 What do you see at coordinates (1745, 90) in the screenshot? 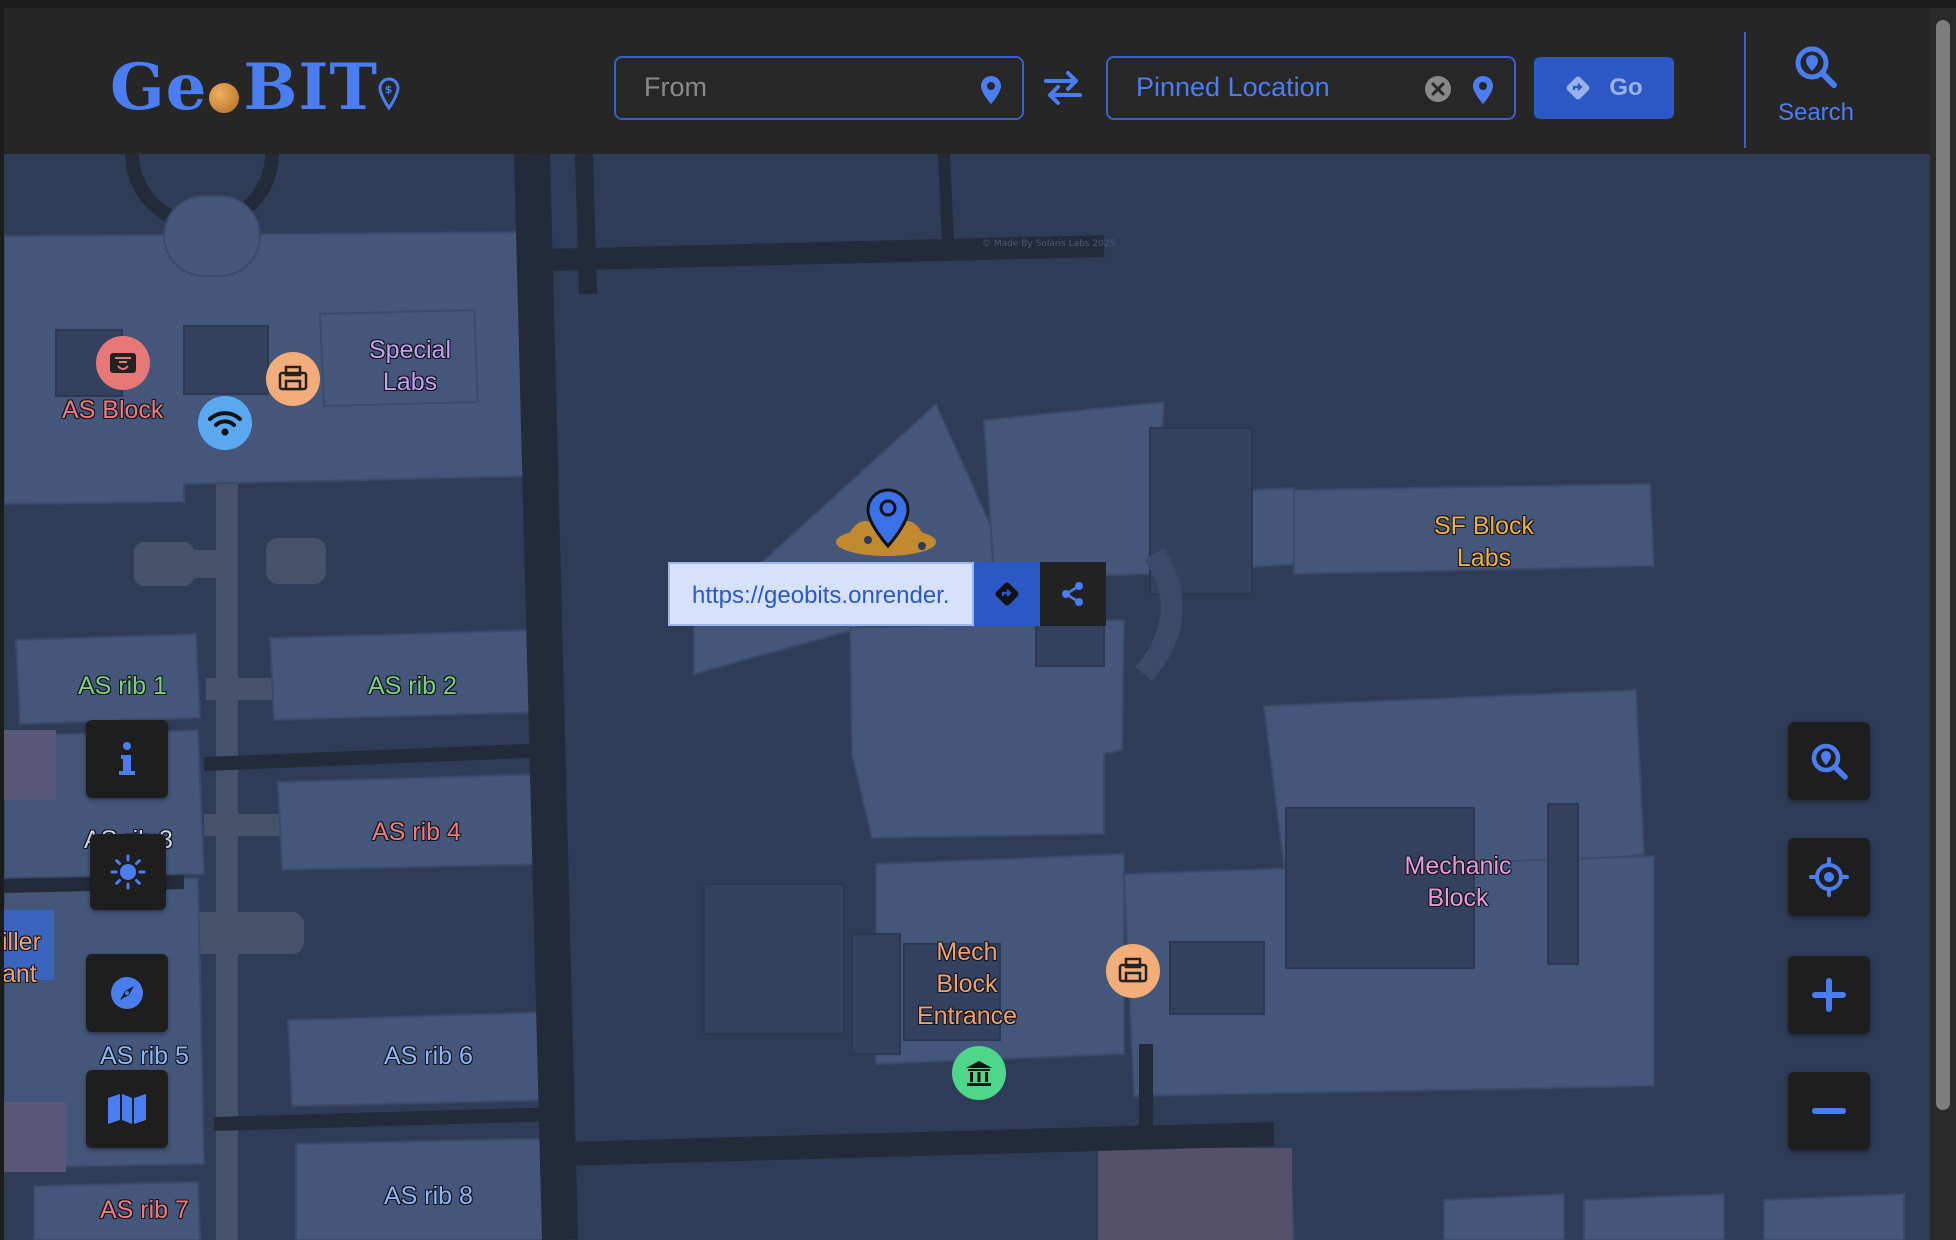
I see `header-divider` at bounding box center [1745, 90].